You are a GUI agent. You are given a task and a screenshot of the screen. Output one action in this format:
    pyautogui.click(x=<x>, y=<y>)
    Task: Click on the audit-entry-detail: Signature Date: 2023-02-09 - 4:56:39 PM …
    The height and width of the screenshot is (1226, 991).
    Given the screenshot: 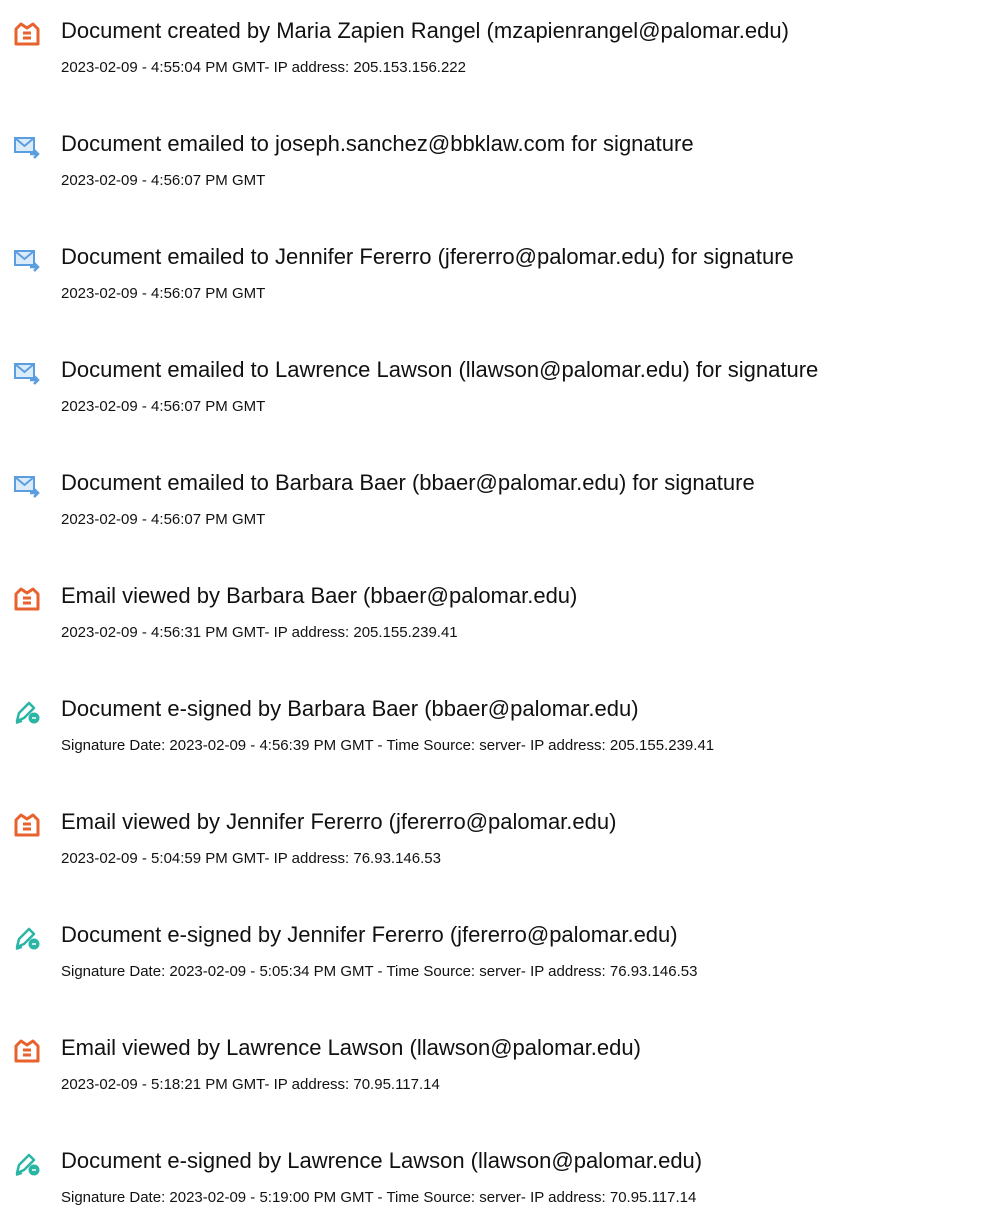 What is the action you would take?
    pyautogui.click(x=388, y=745)
    